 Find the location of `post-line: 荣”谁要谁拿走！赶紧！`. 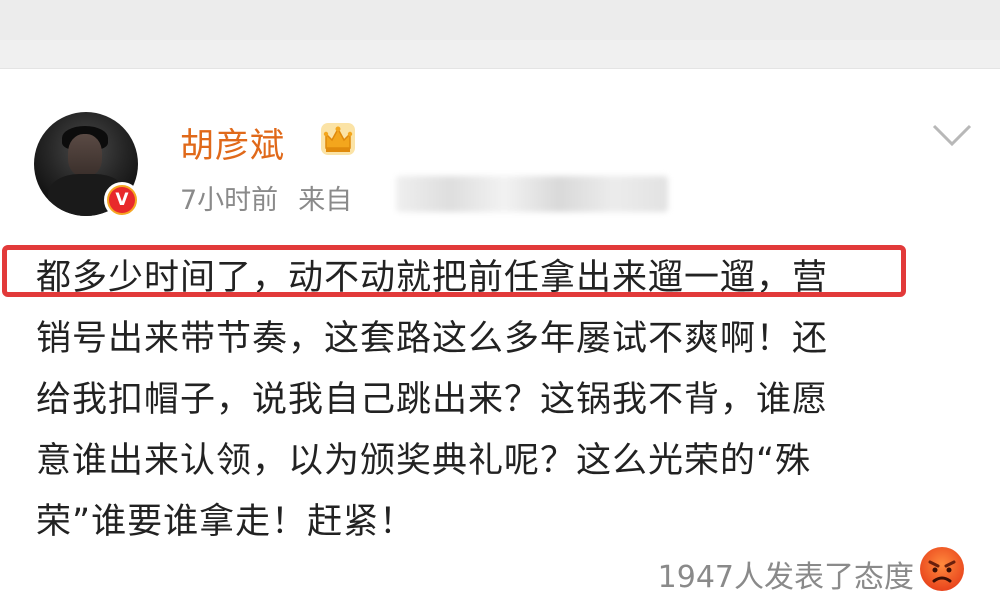

post-line: 荣”谁要谁拿走！赶紧！ is located at coordinates (226, 522).